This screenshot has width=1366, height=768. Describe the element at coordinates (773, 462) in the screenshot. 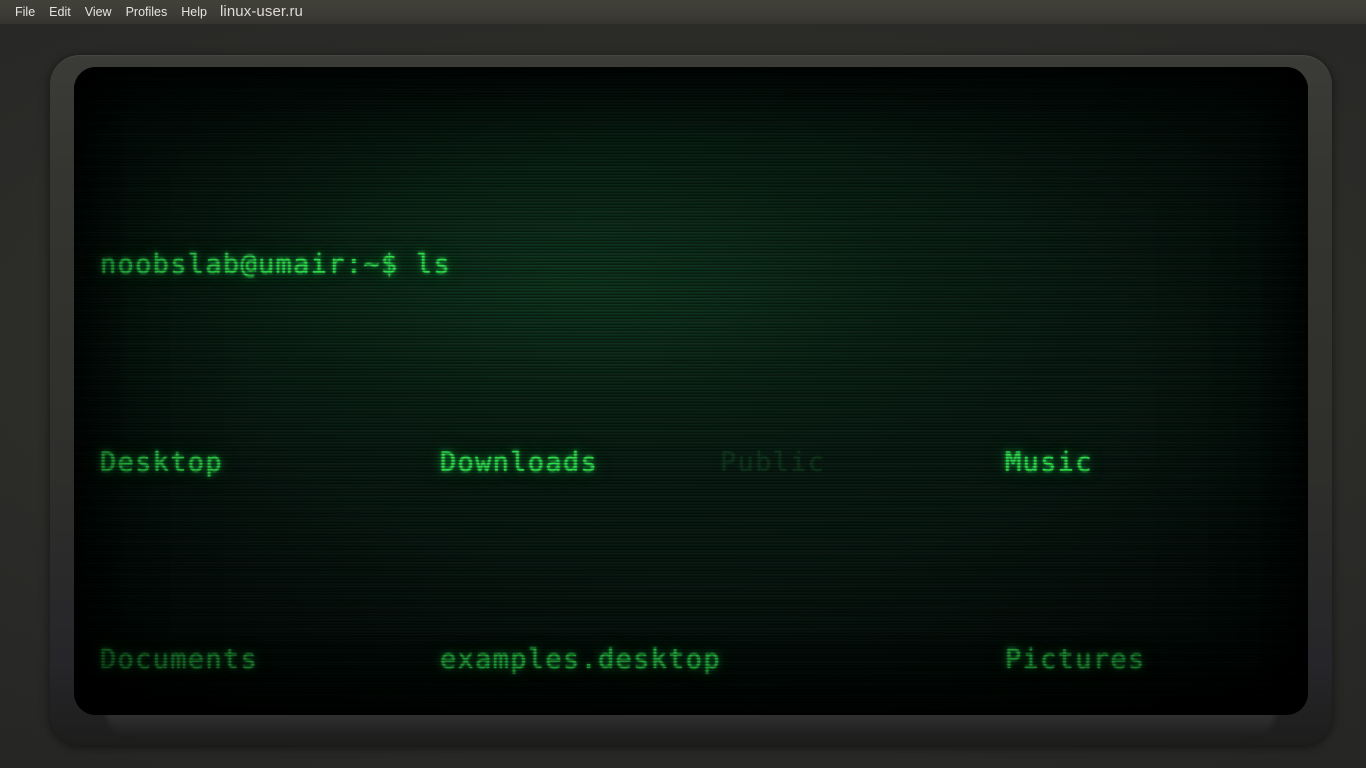

I see `file-entry-public-dim: Public` at that location.